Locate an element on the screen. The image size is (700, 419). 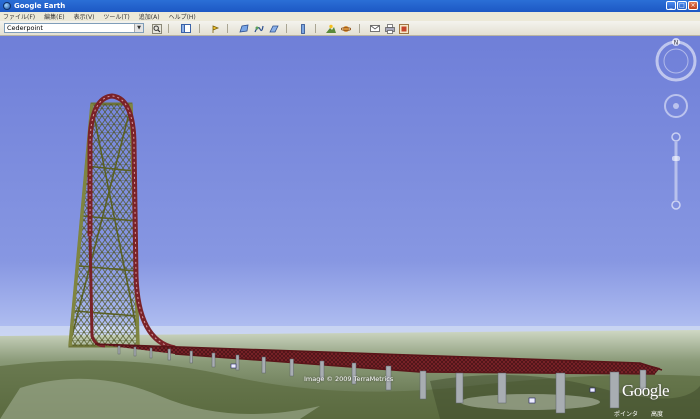
navigation-controls: N is located at coordinates (676, 128).